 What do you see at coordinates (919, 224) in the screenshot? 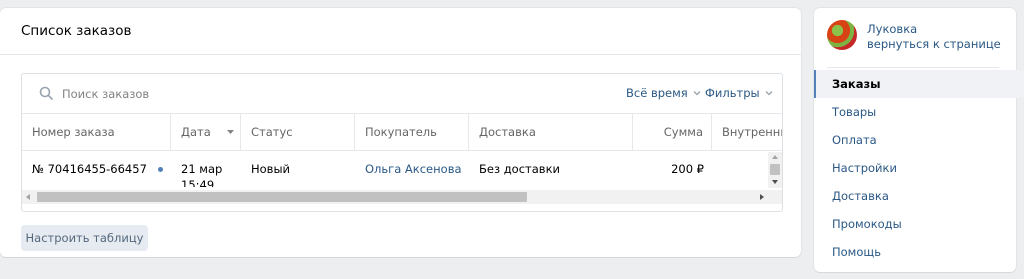
I see `sidebar-item-promocodes: Промокоды` at bounding box center [919, 224].